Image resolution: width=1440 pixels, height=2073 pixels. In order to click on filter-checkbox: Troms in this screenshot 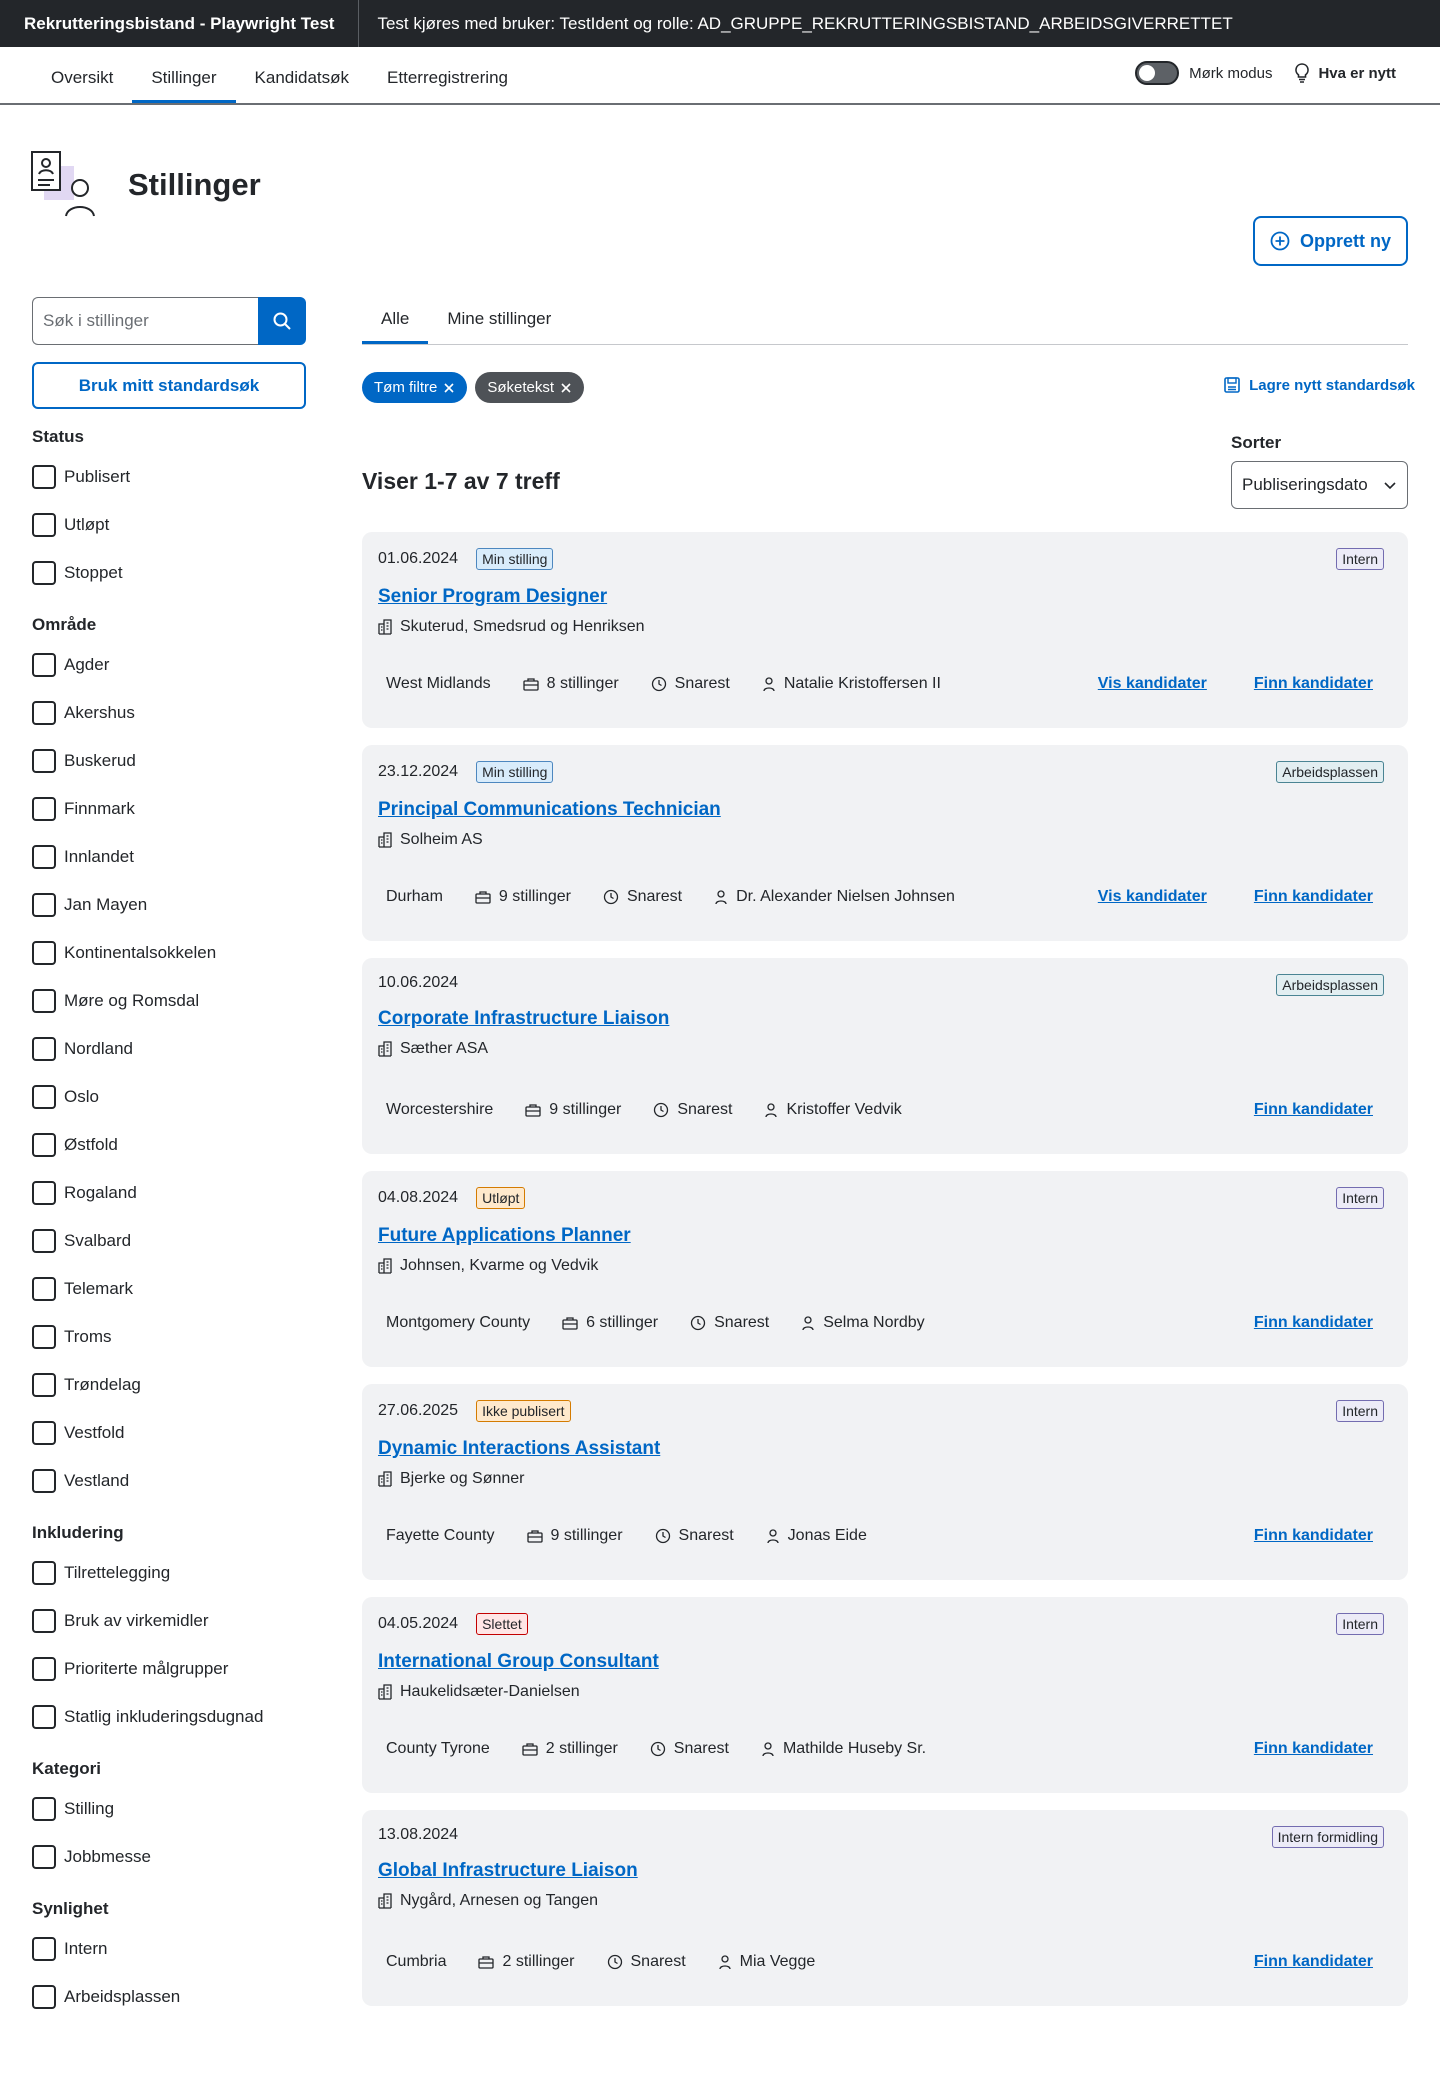, I will do `click(169, 1337)`.